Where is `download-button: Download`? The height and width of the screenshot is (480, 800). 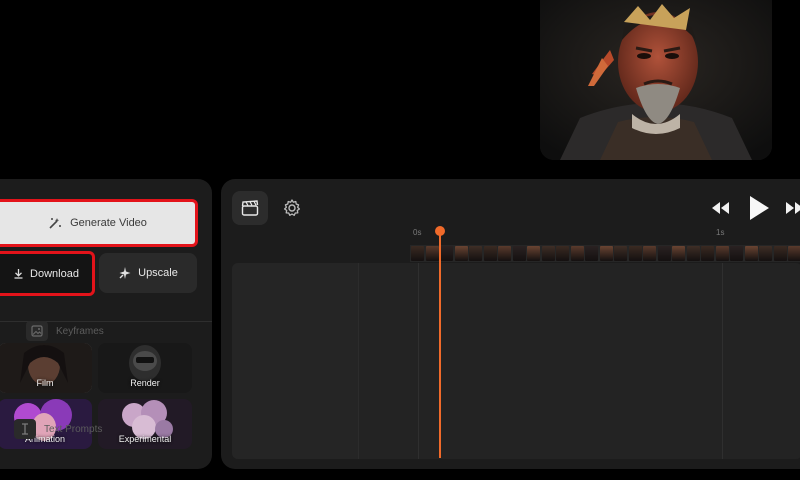
download-button: Download is located at coordinates (47, 273).